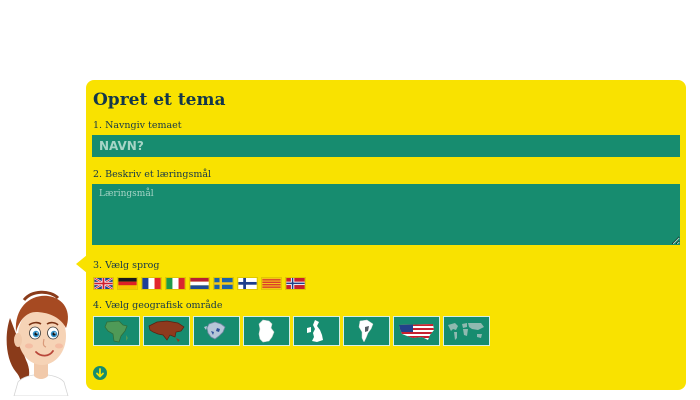  Describe the element at coordinates (116, 331) in the screenshot. I see `africa-map-icon` at that location.